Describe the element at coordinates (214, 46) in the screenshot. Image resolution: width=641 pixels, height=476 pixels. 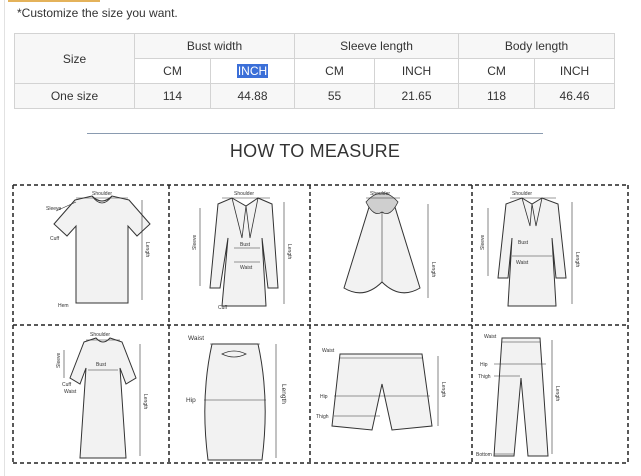
I see `bust-width-header: Bust width` at that location.